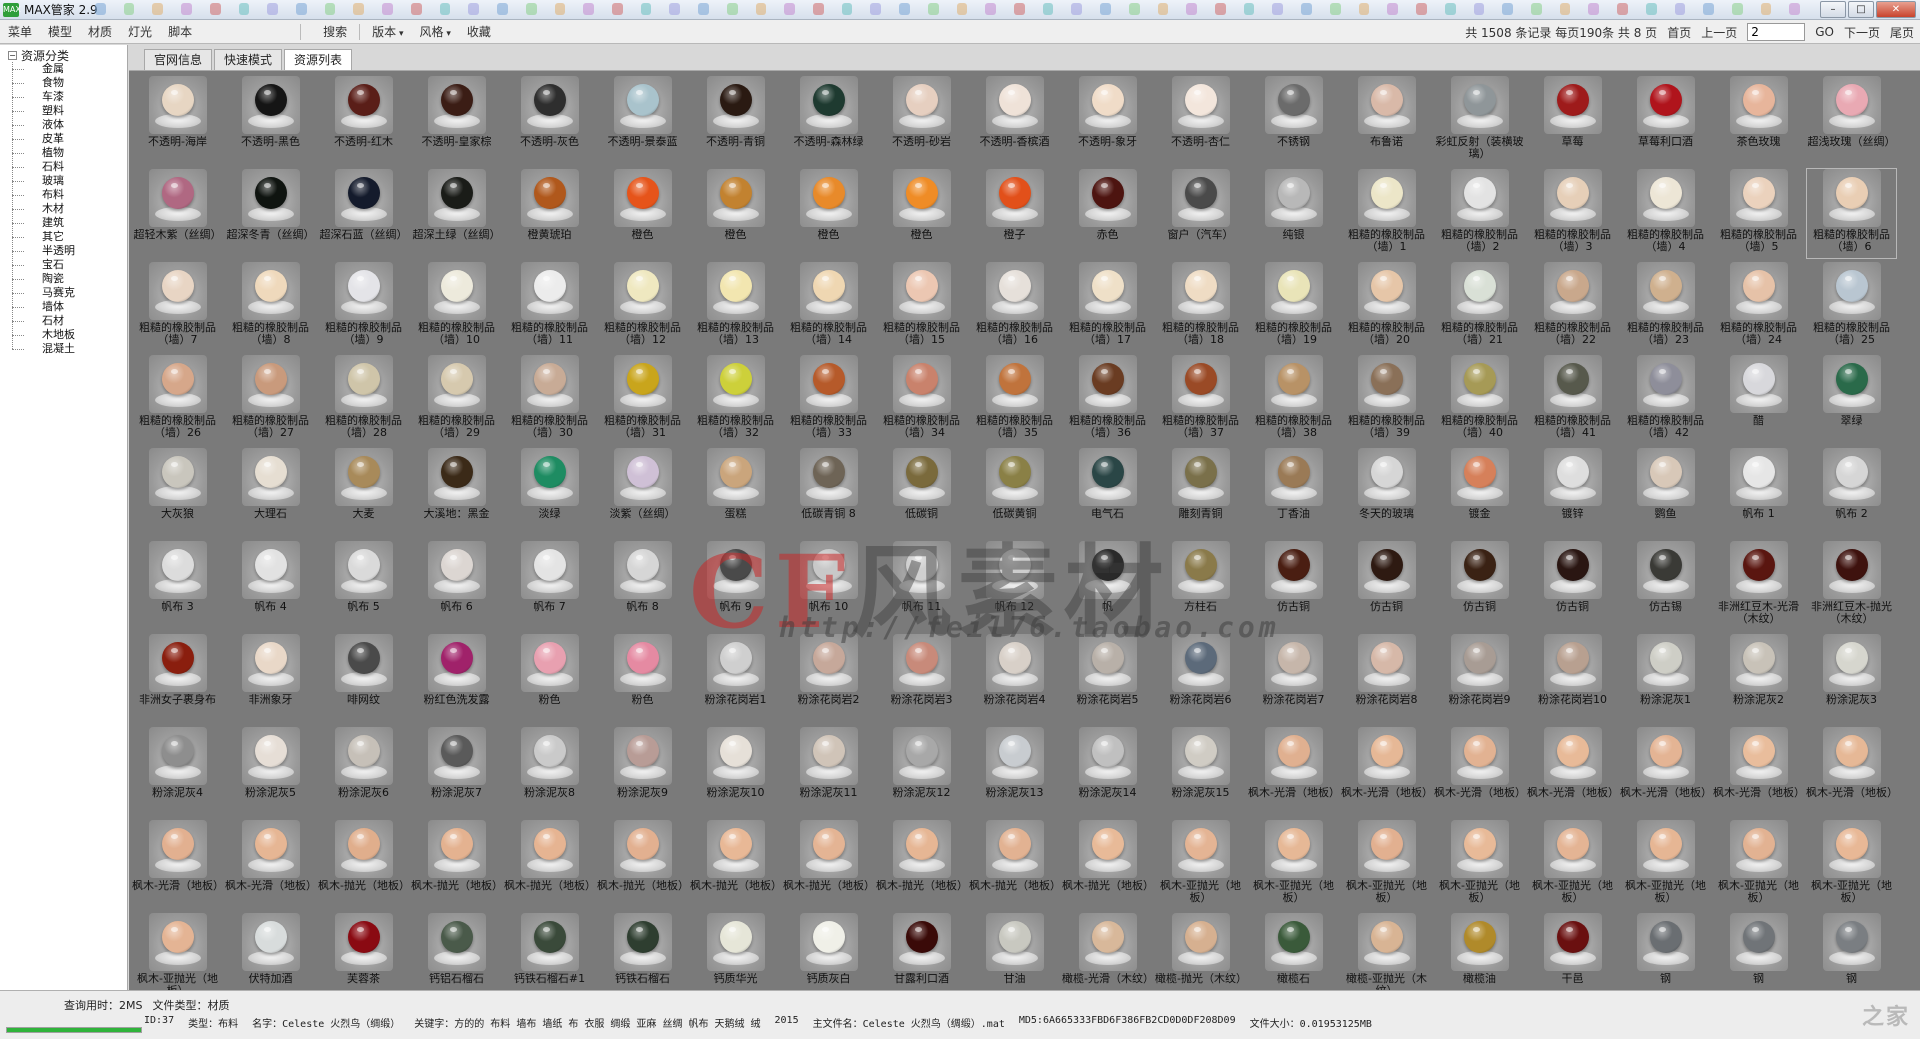 This screenshot has height=1039, width=1920. I want to click on material-item: 甘油, so click(1014, 950).